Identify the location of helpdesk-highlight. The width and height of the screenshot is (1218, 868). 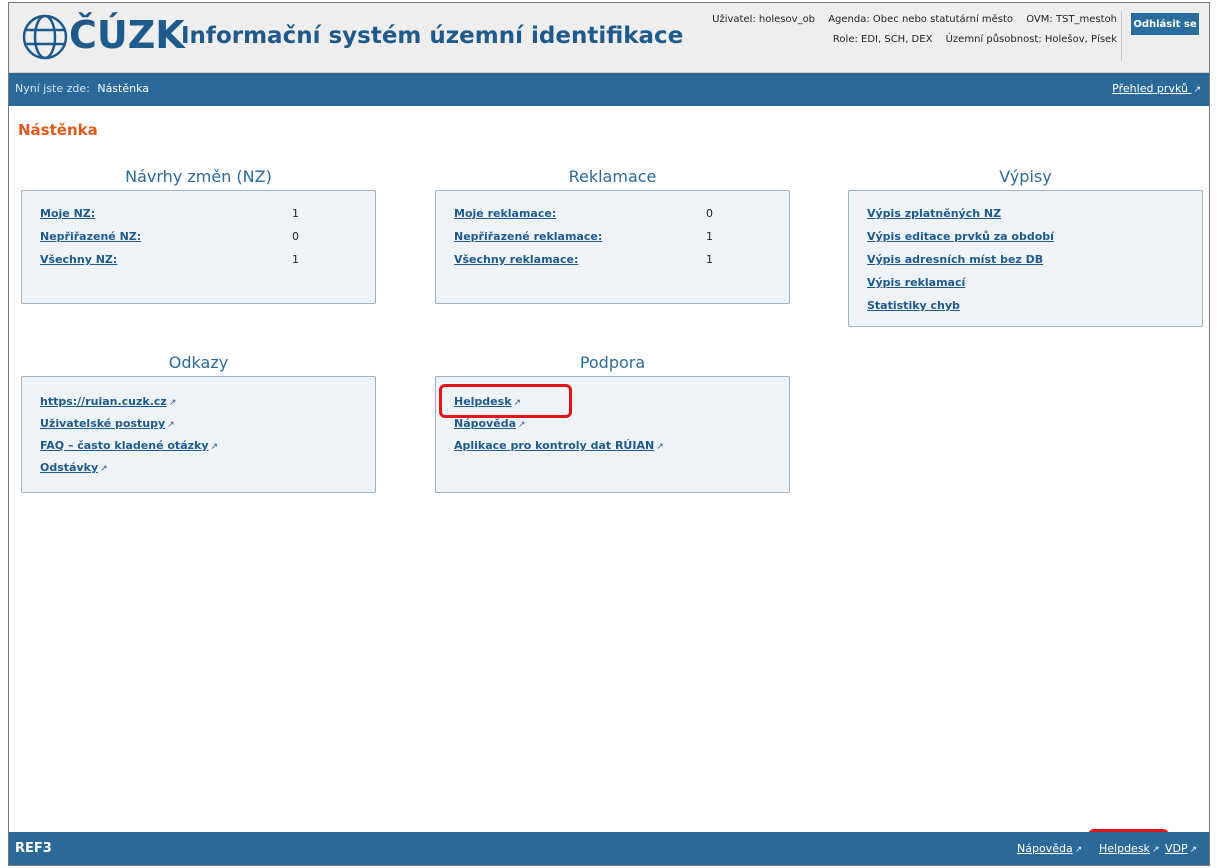
(505, 401).